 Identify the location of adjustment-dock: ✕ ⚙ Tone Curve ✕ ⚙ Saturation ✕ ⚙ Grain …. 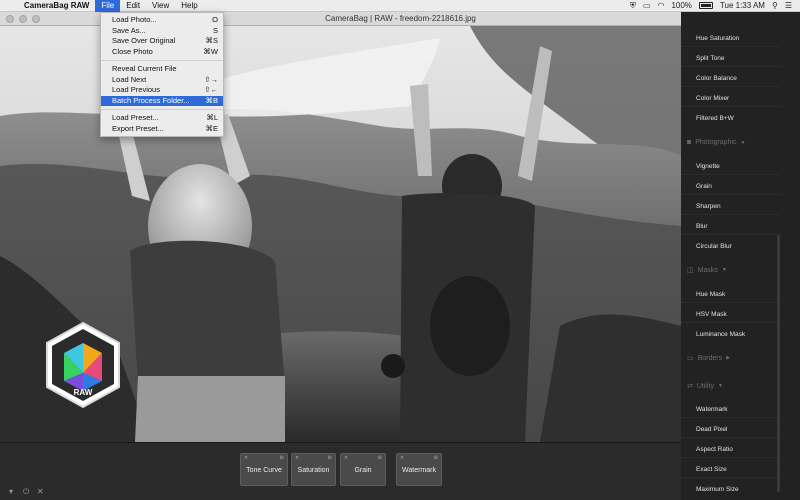
(340, 471).